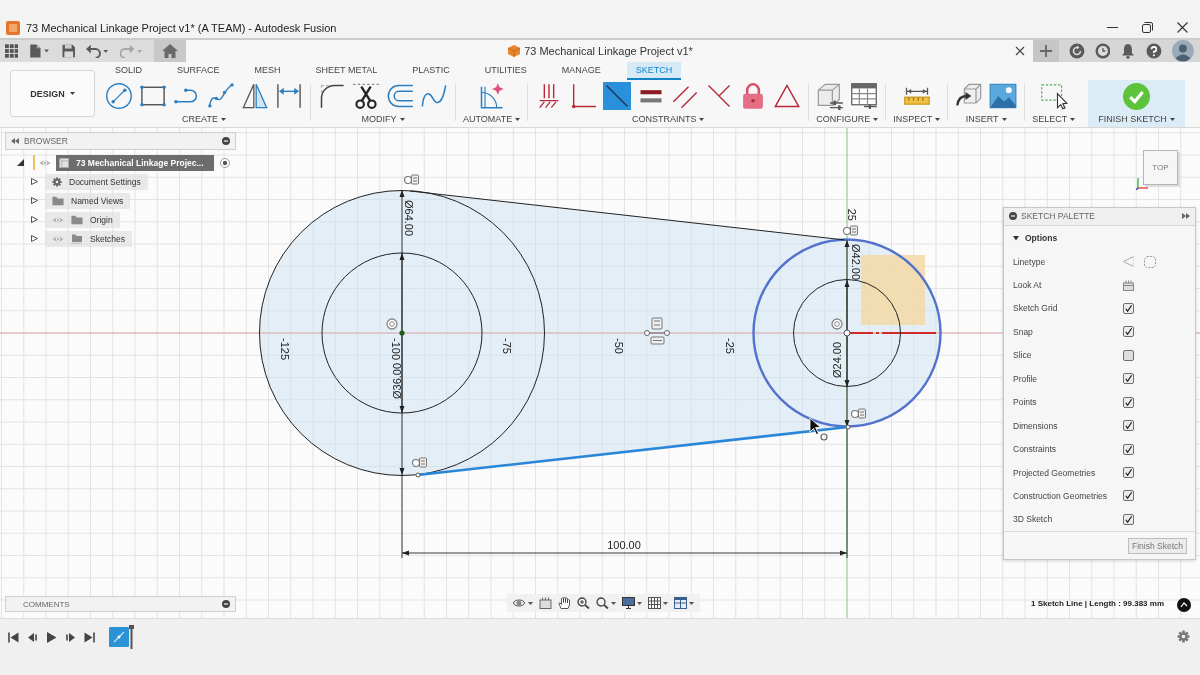 The width and height of the screenshot is (1200, 675). Describe the element at coordinates (225, 162) in the screenshot. I see `radio-icon` at that location.